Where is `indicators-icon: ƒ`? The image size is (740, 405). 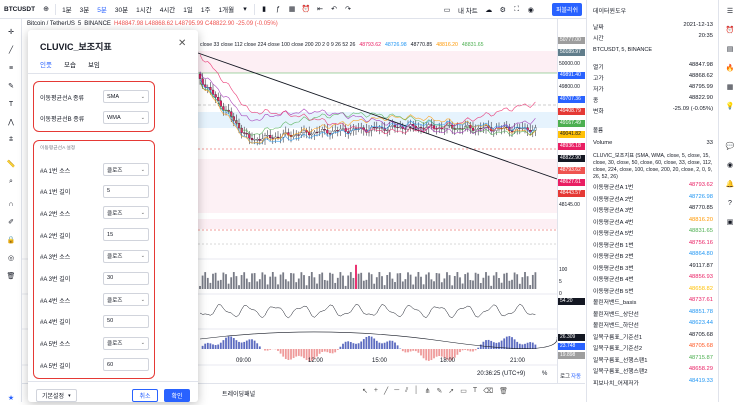 indicators-icon: ƒ is located at coordinates (278, 9).